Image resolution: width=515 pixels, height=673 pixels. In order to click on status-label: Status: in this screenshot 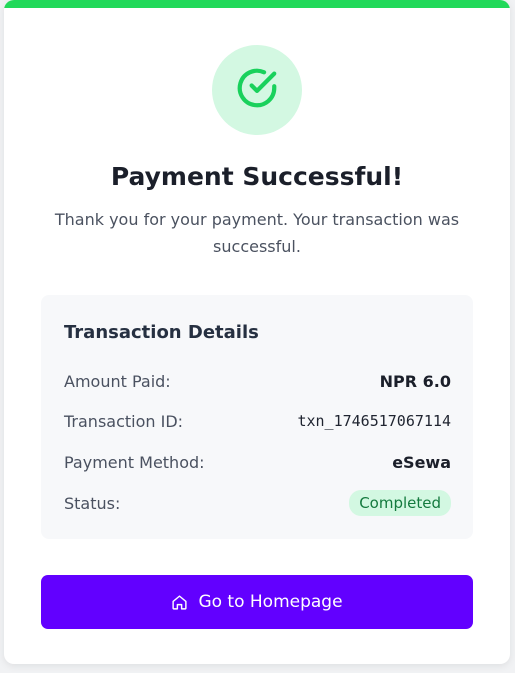, I will do `click(92, 503)`.